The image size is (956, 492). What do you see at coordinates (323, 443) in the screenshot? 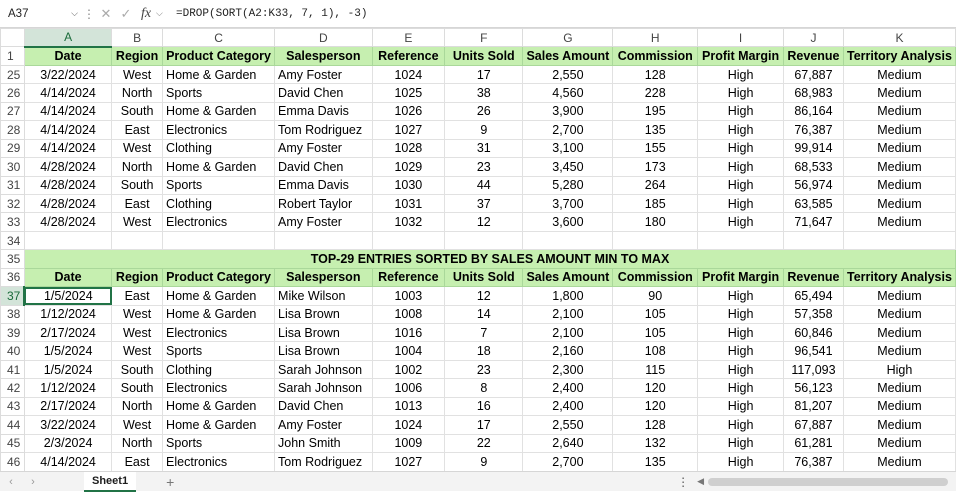
I see `cell: John Smith` at bounding box center [323, 443].